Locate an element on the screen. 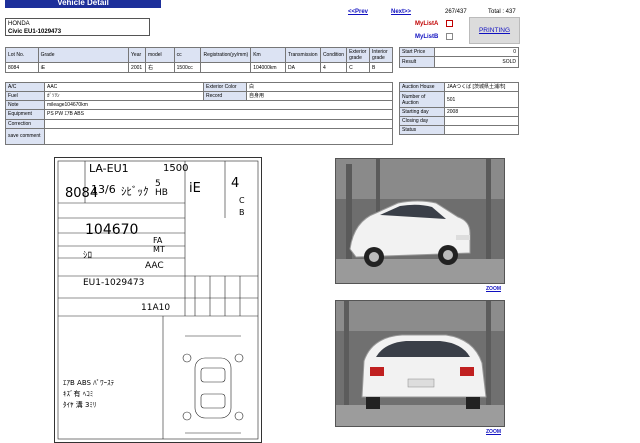 The image size is (640, 443). print-label: PRINTING is located at coordinates (494, 30).